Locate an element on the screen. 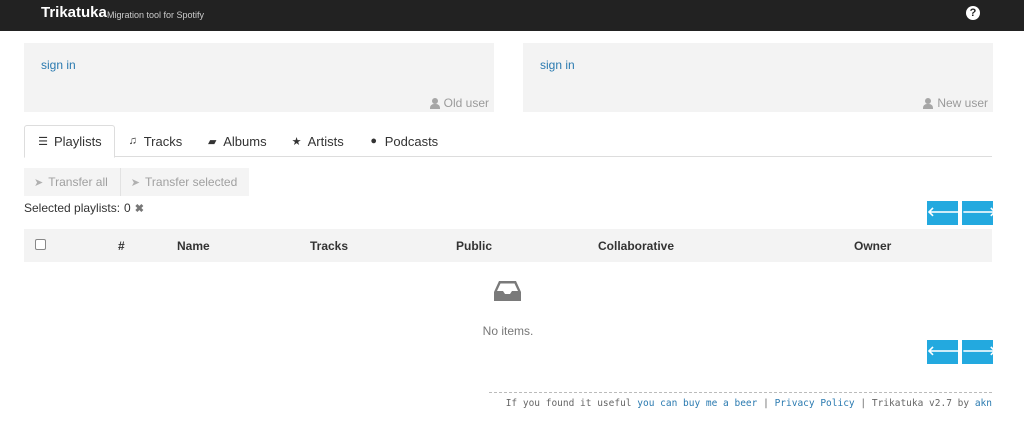 The height and width of the screenshot is (428, 1024). column-header-collaborative: Collaborative is located at coordinates (636, 246).